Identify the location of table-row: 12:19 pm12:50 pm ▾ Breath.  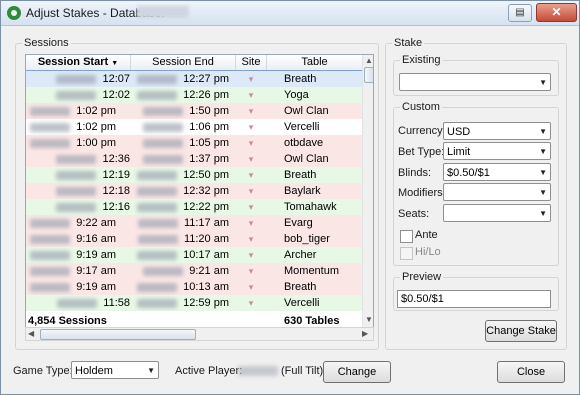
(194, 182).